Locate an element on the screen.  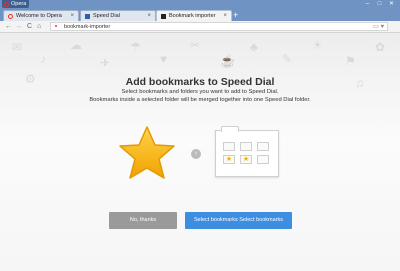
maximize-icon: □ is located at coordinates (379, 4).